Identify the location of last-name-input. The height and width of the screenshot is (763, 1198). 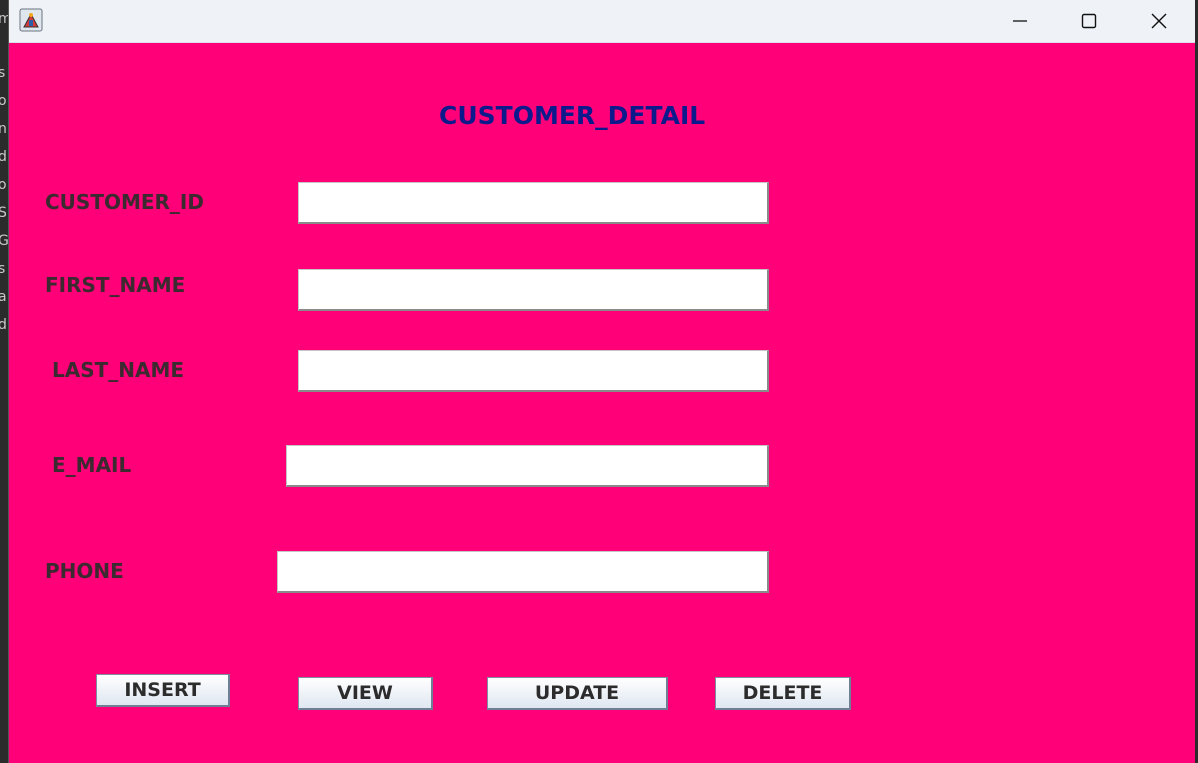
(533, 371).